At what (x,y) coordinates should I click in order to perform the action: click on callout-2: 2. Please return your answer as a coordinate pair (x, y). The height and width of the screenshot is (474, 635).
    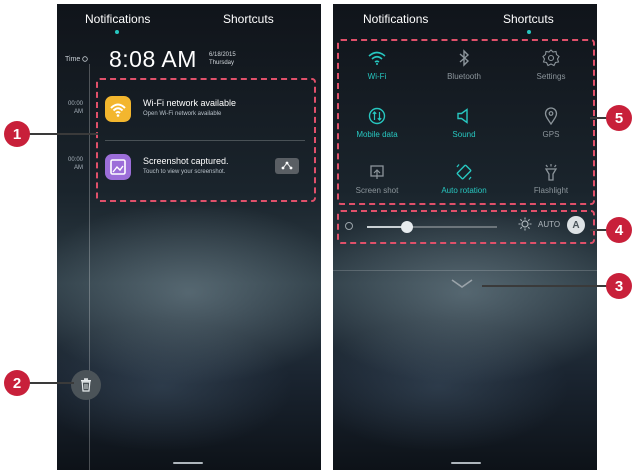
    Looking at the image, I should click on (17, 383).